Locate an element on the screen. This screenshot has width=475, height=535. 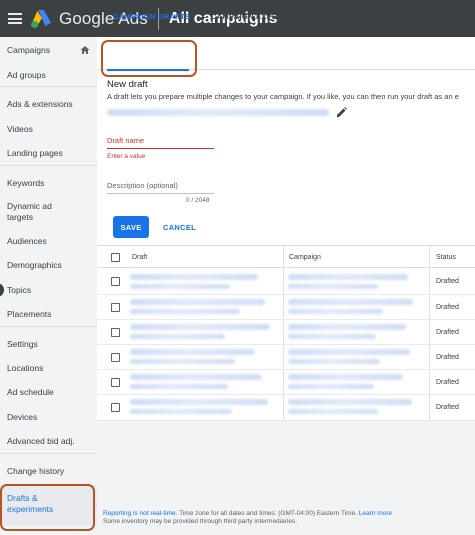
column-header-campaign: Campaign is located at coordinates (305, 257).